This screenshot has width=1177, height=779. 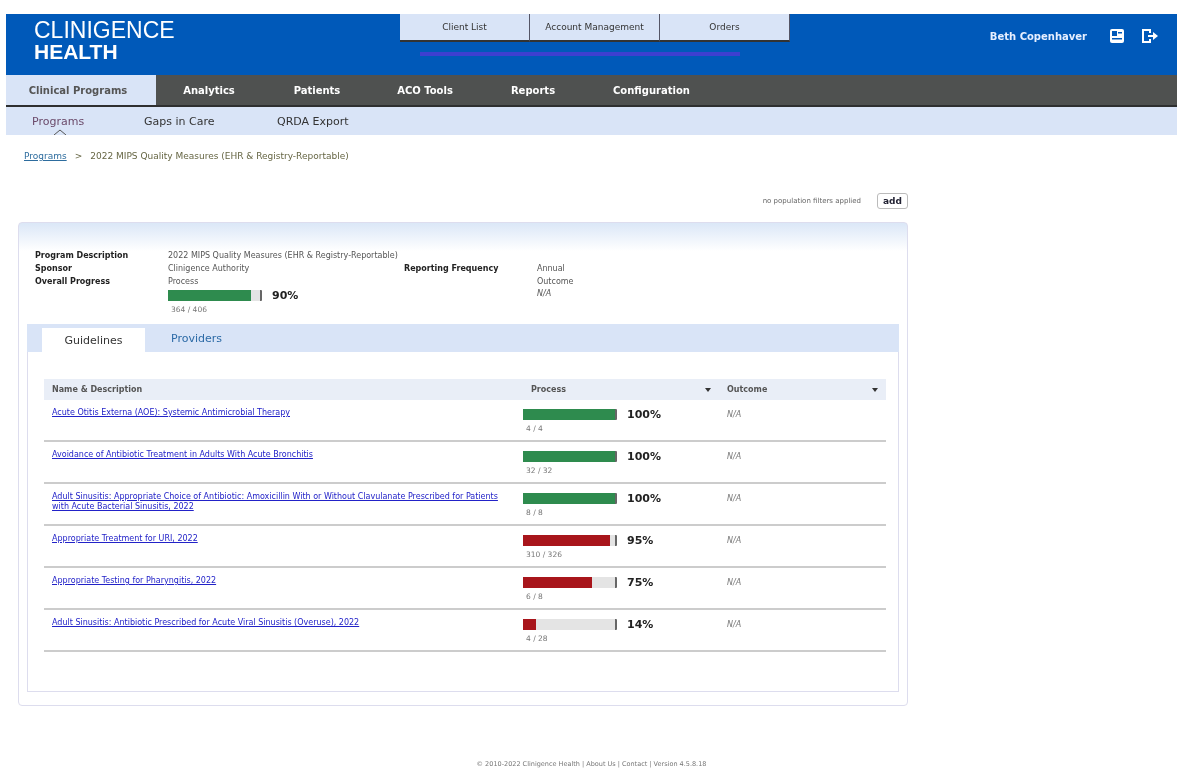 What do you see at coordinates (465, 28) in the screenshot?
I see `top-tab: Client List` at bounding box center [465, 28].